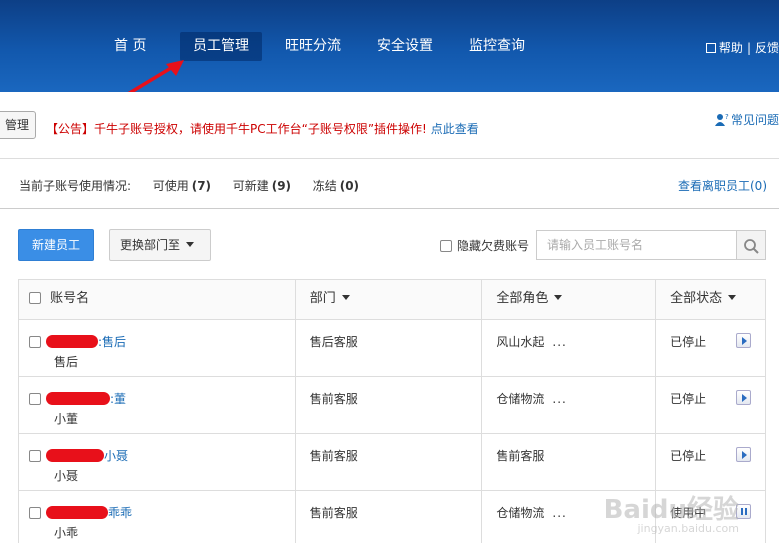  What do you see at coordinates (116, 456) in the screenshot?
I see `account-link: 小聂` at bounding box center [116, 456].